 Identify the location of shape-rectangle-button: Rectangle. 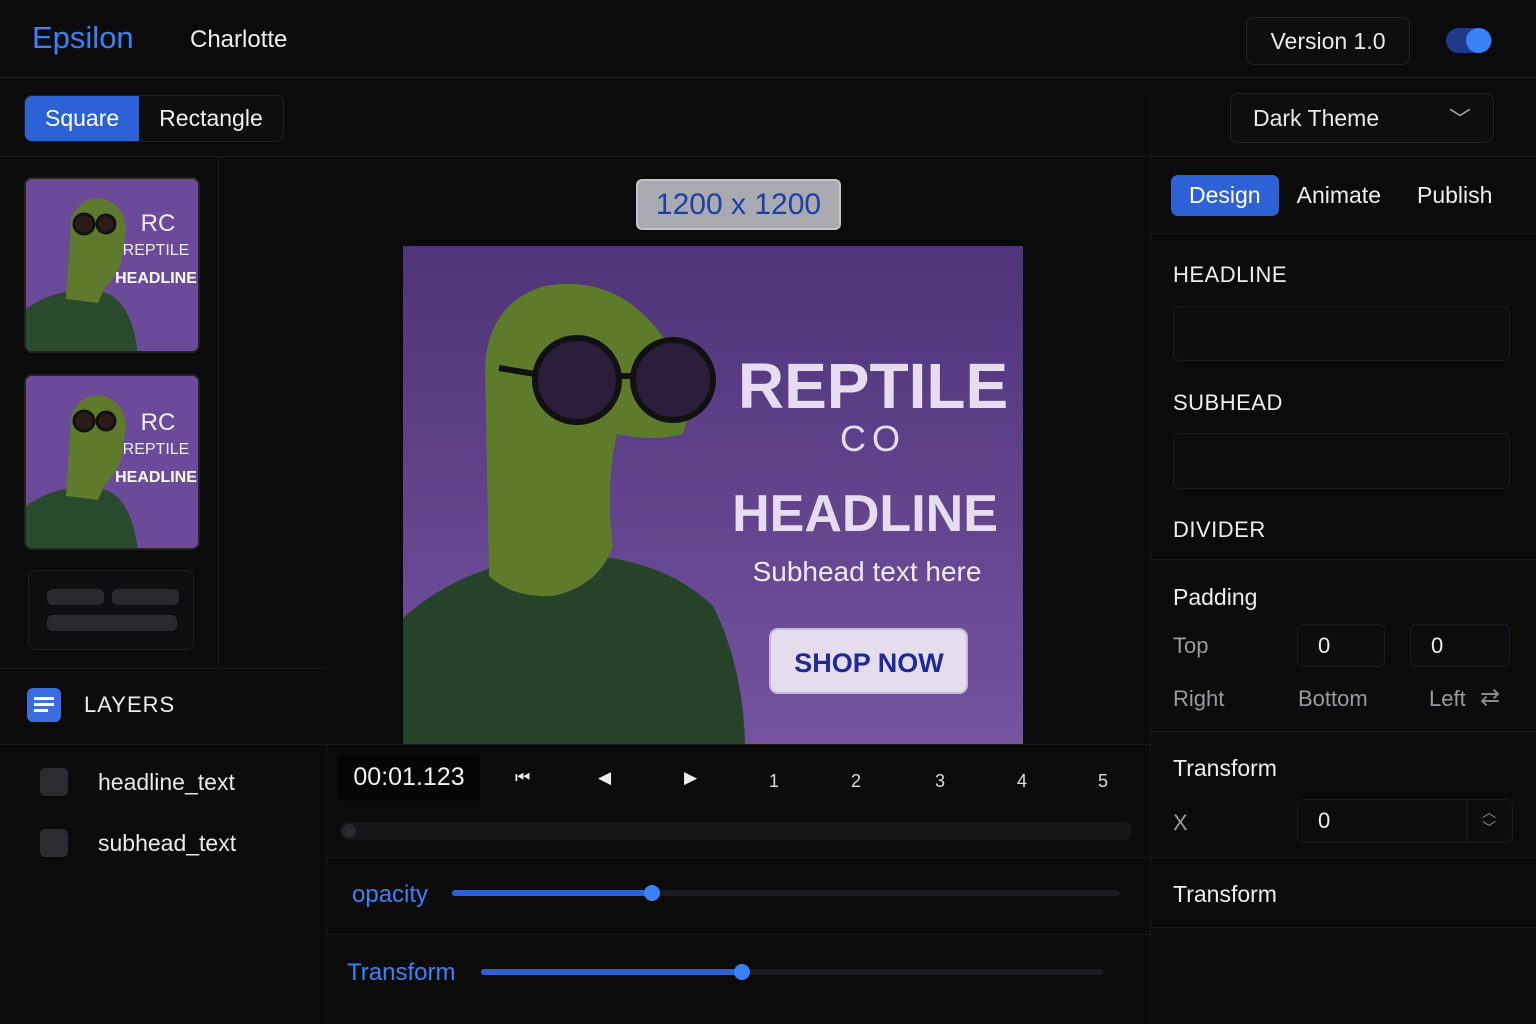
(211, 118).